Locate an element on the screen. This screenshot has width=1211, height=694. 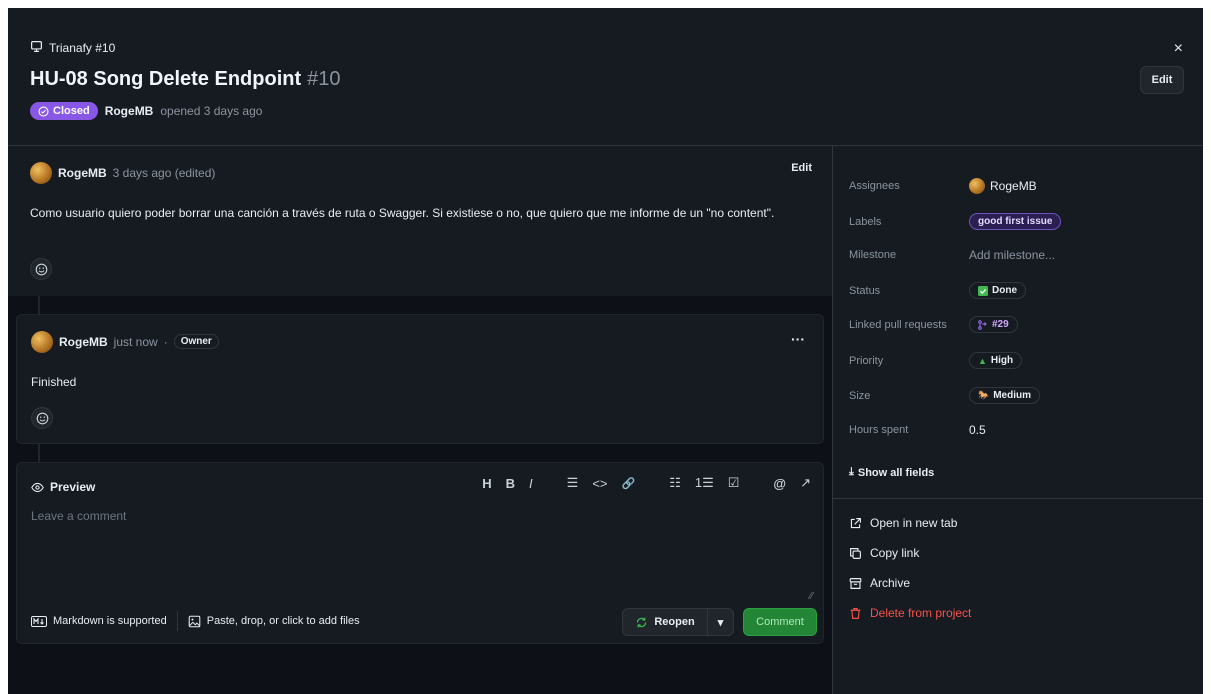
copy-icon is located at coordinates (855, 553).